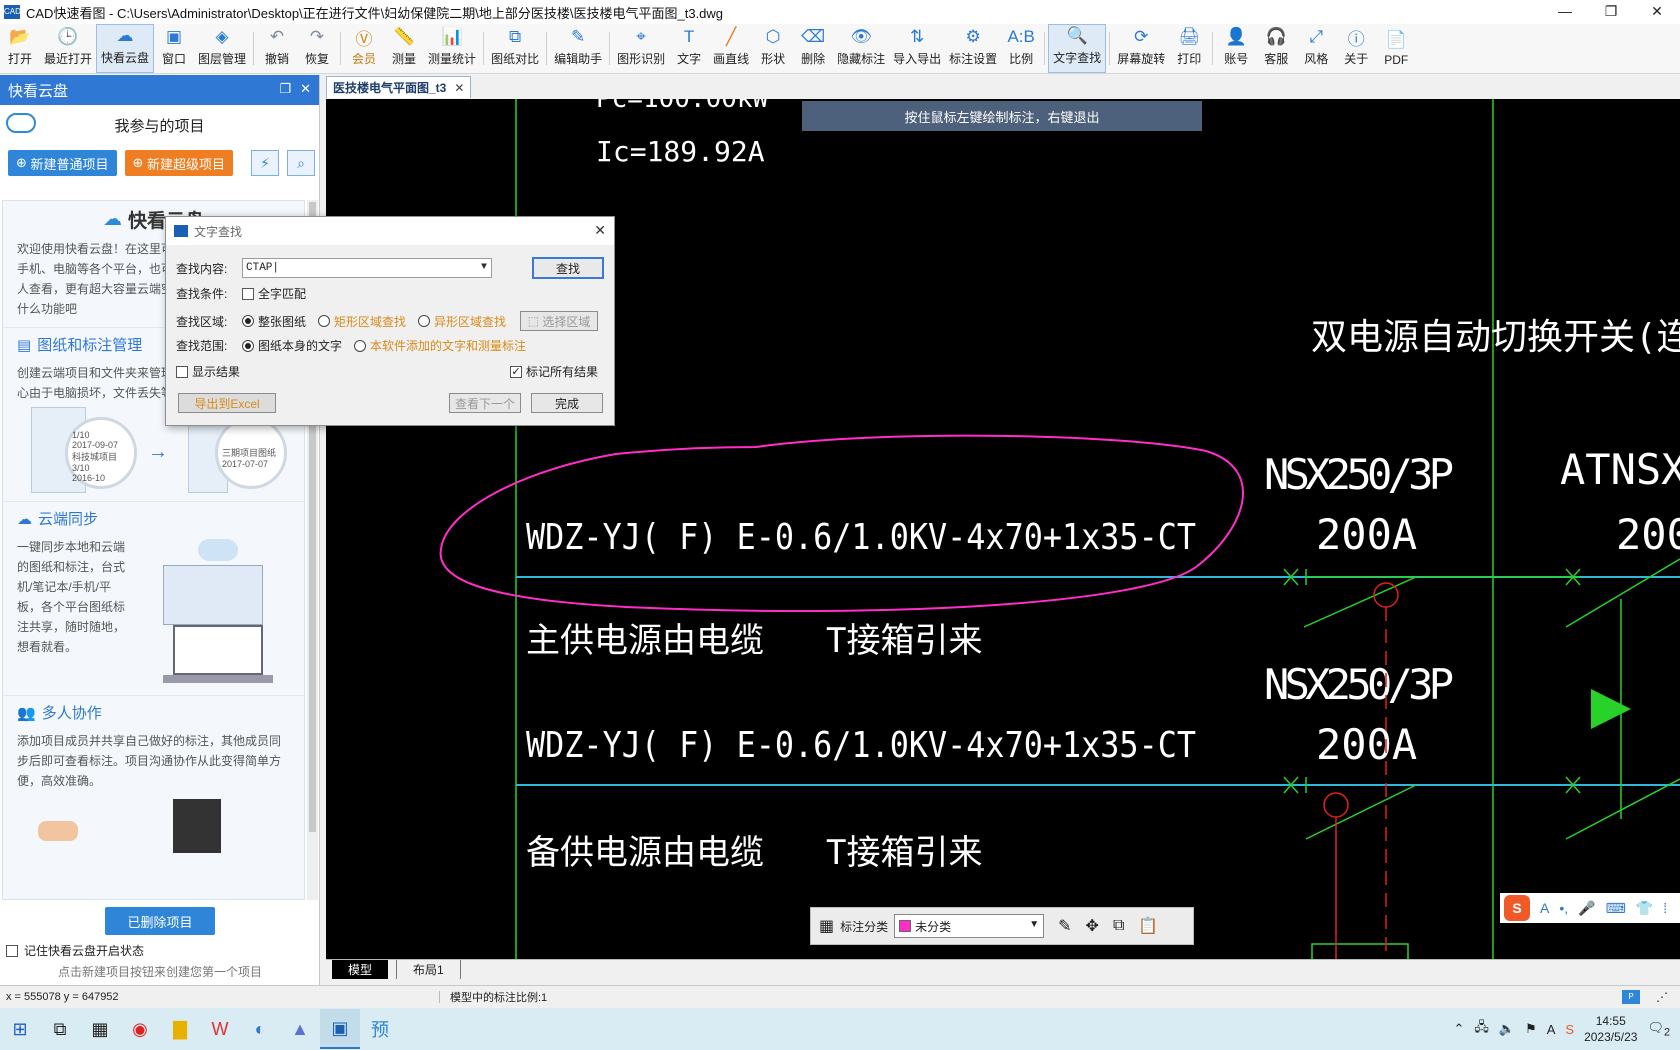 The image size is (1680, 1050). What do you see at coordinates (641, 48) in the screenshot?
I see `toolbar-shape-recog-button: ⌖ 图形识别` at bounding box center [641, 48].